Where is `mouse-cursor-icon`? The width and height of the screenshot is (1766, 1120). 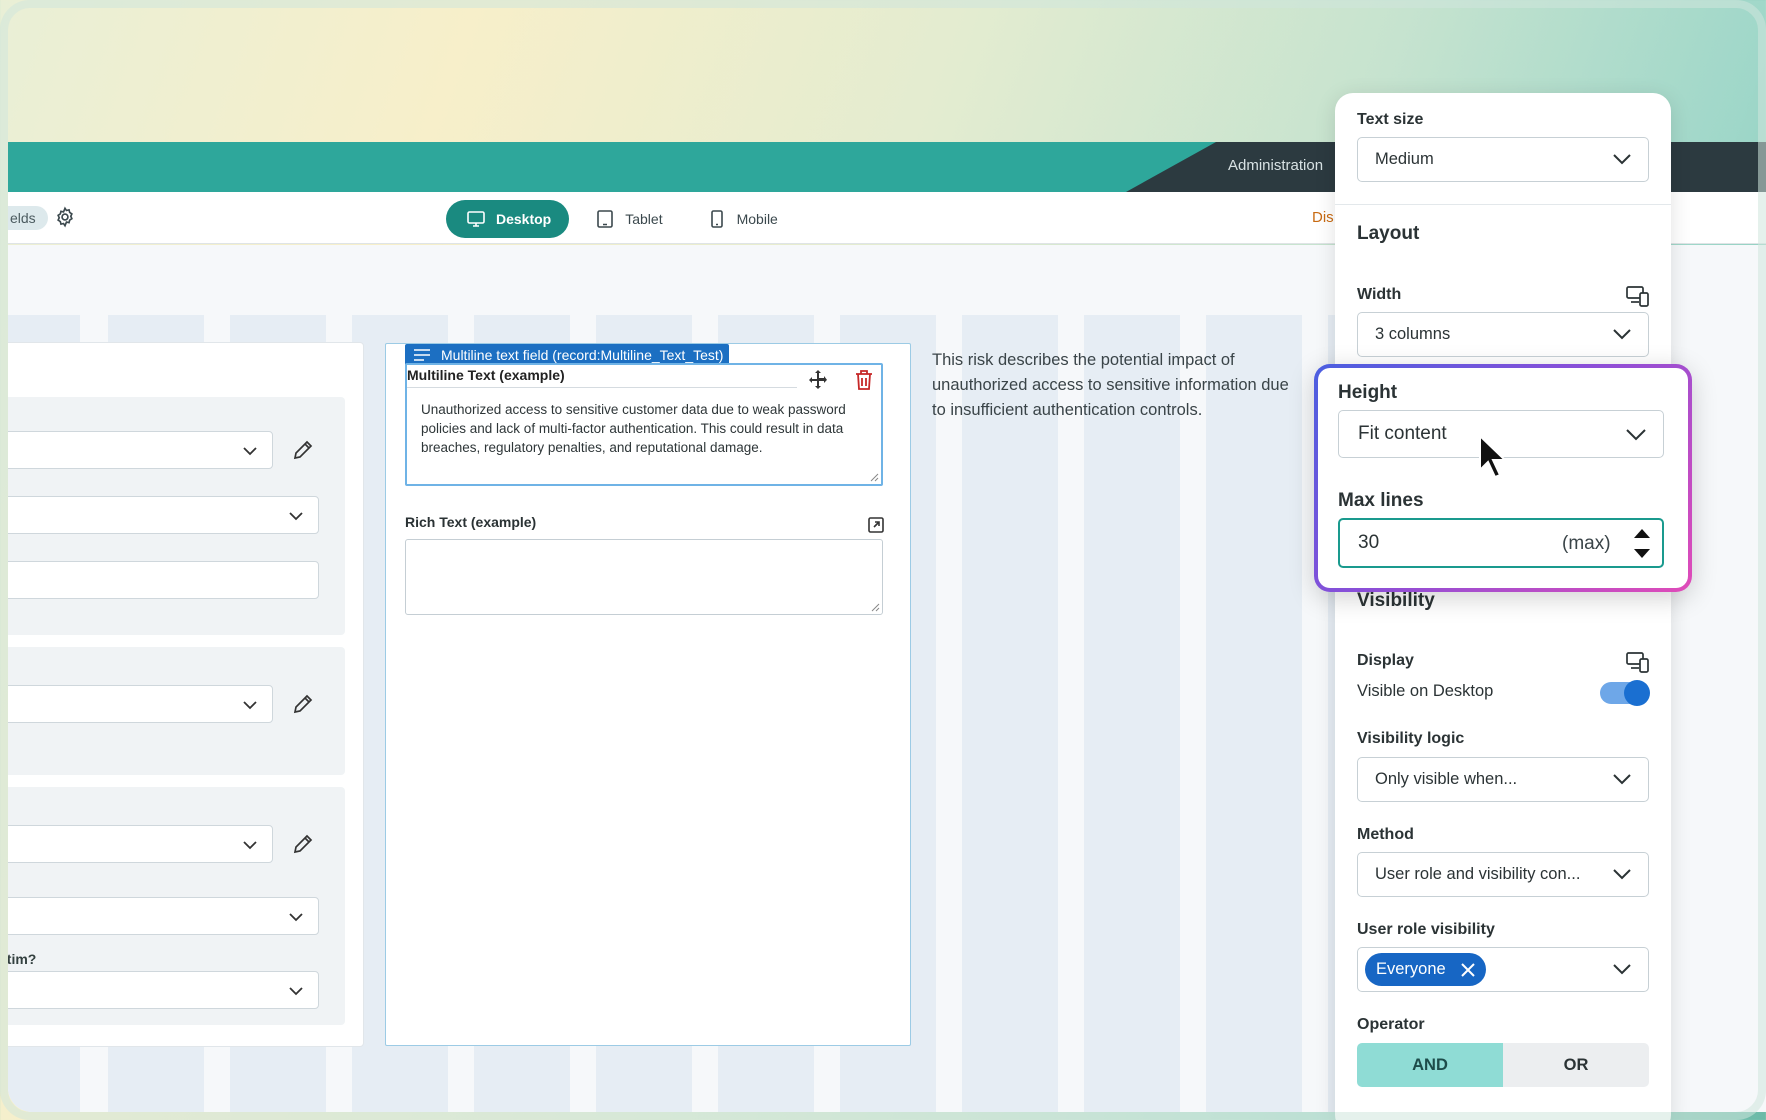
mouse-cursor-icon is located at coordinates (1493, 456).